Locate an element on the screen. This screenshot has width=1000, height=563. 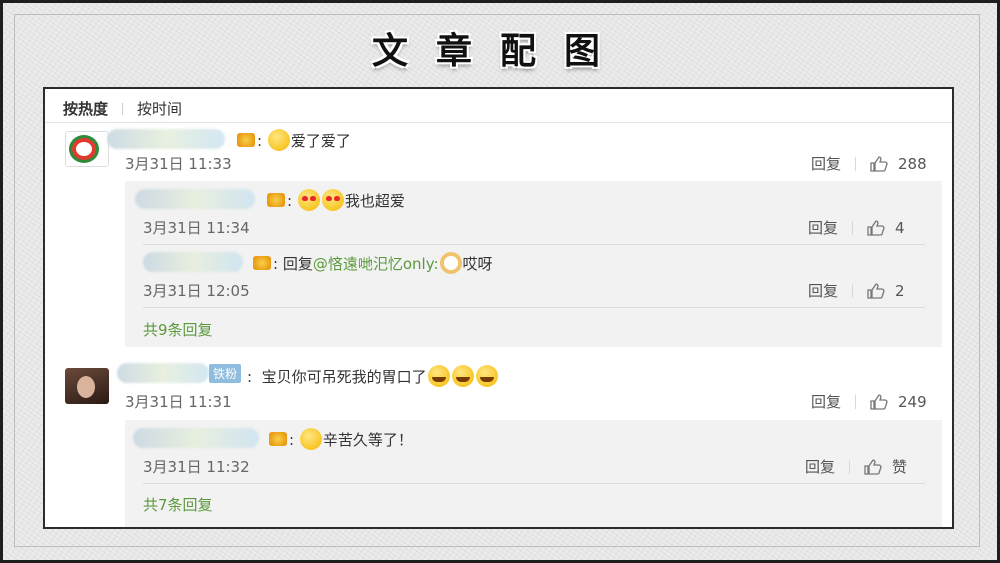
banner-title: 文章配图 is located at coordinates (499, 51).